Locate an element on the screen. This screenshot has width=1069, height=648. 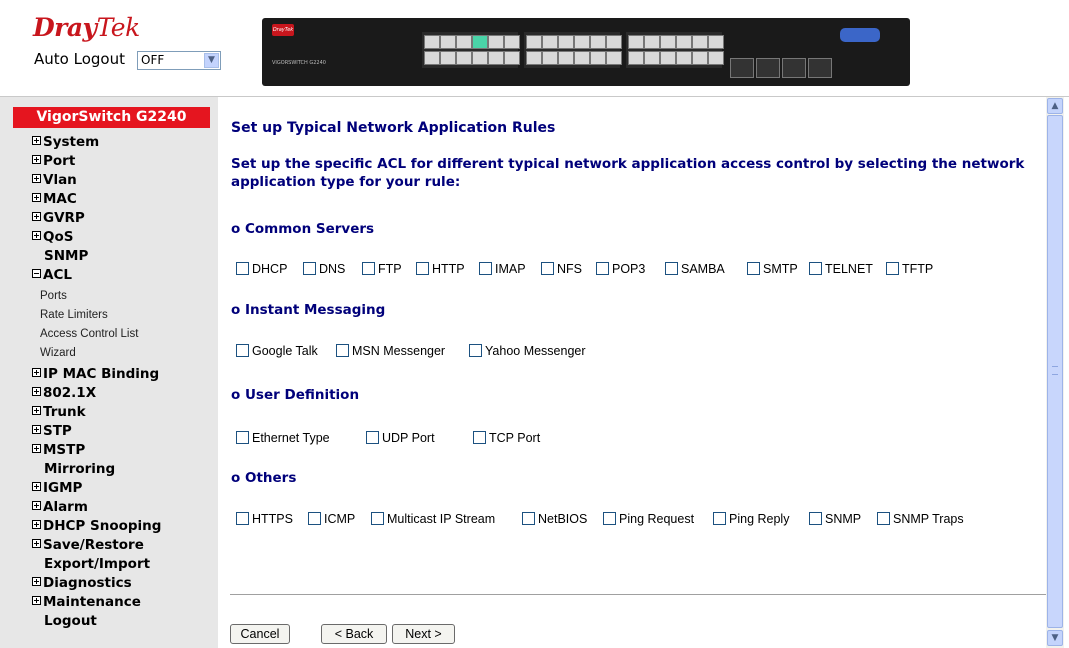
scroll-up-arrow-icon: ▲ is located at coordinates (1055, 106).